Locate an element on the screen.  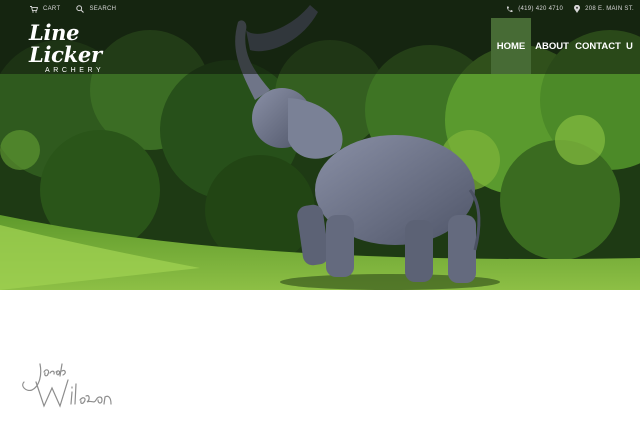
cart-label: CART is located at coordinates (52, 9).